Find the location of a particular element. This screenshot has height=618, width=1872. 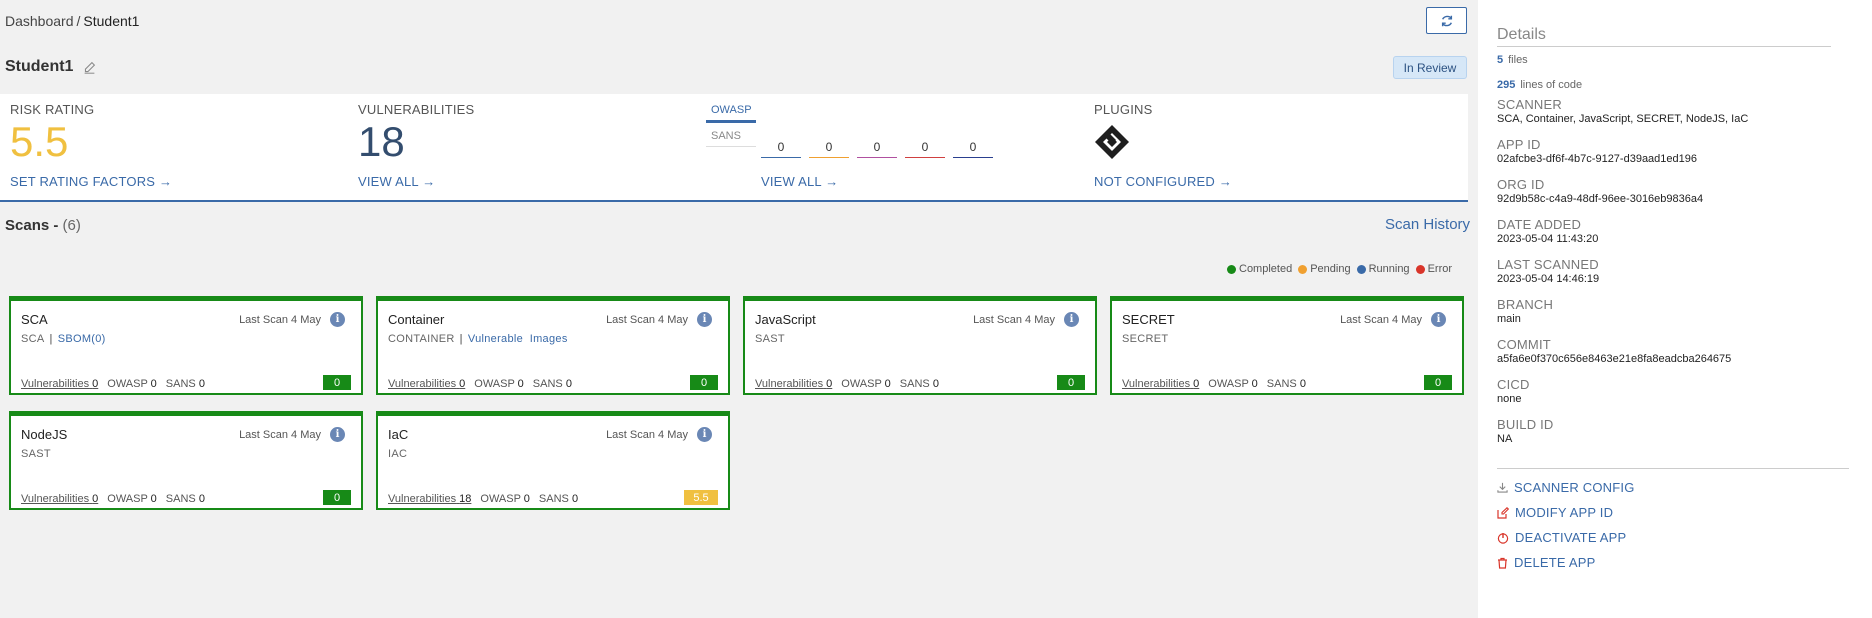

vulnerable-images-link: Vulnerable Images is located at coordinates (518, 339).